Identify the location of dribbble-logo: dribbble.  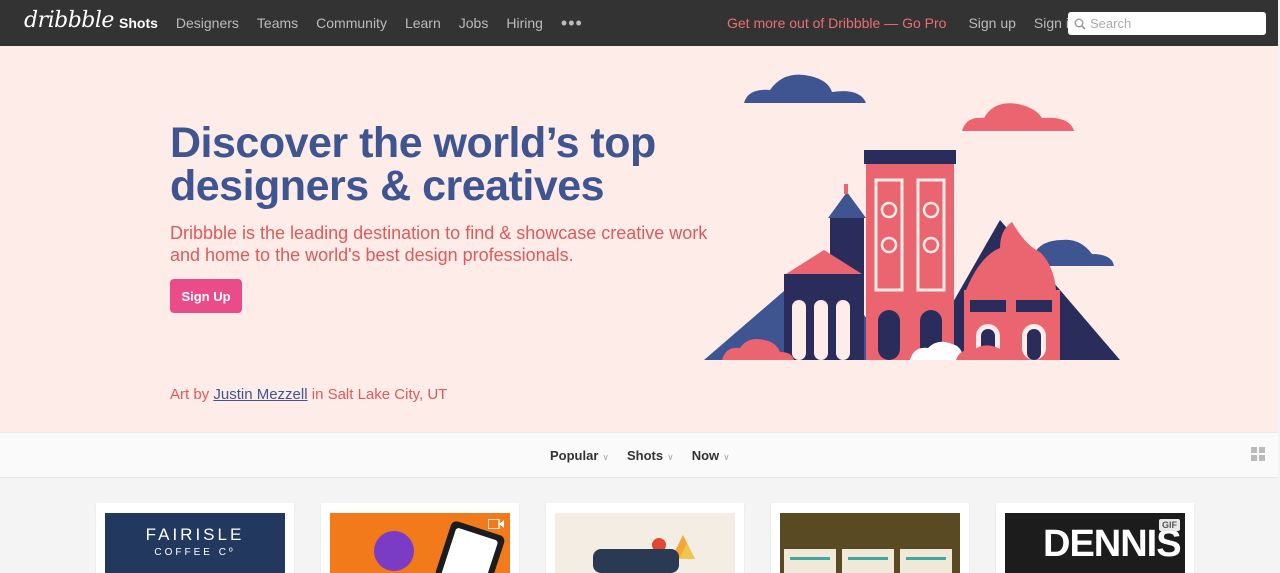
(69, 20).